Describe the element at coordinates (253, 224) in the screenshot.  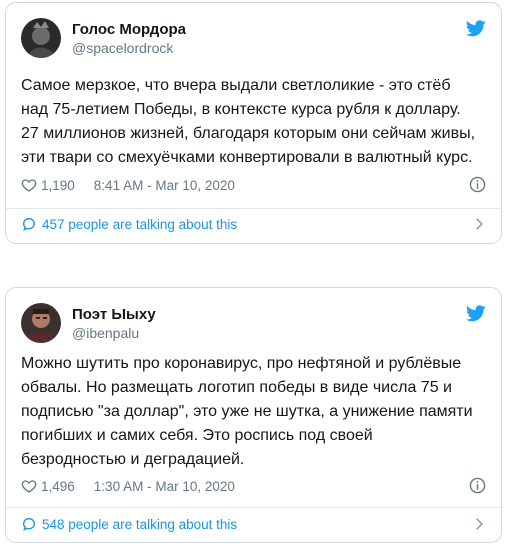
I see `conversation-link: 457 people are talking about this` at that location.